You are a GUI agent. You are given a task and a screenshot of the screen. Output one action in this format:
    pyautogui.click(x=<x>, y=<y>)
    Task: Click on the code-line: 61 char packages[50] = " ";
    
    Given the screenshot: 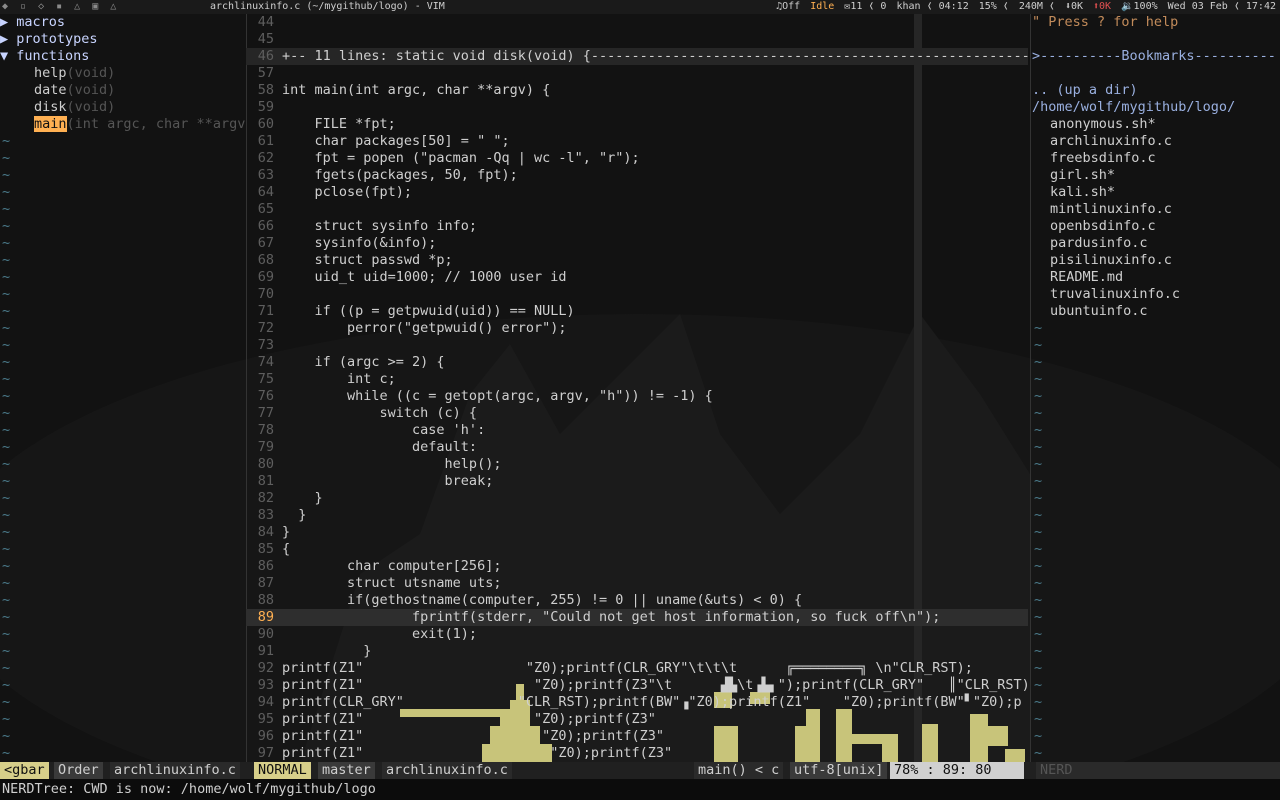 What is the action you would take?
    pyautogui.click(x=378, y=141)
    